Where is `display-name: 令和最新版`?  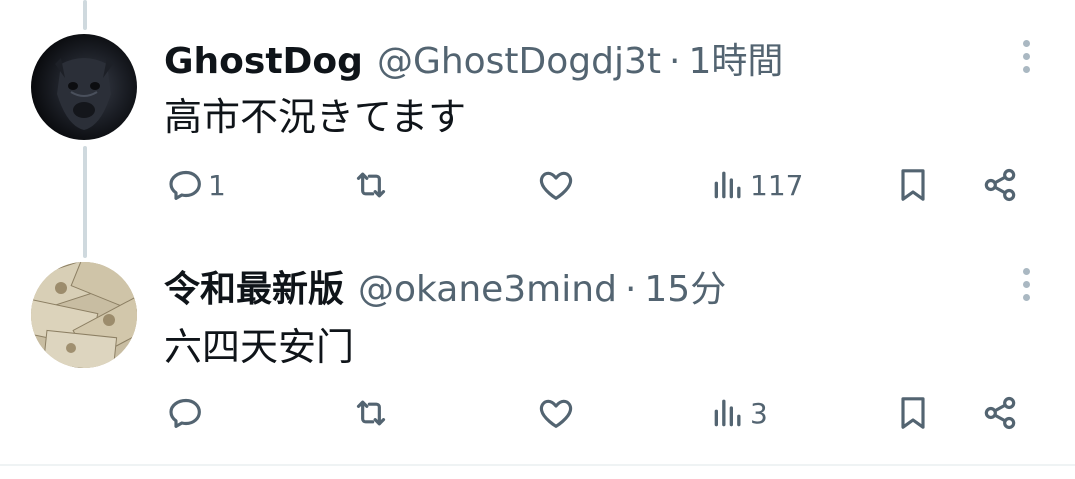 display-name: 令和最新版 is located at coordinates (254, 286).